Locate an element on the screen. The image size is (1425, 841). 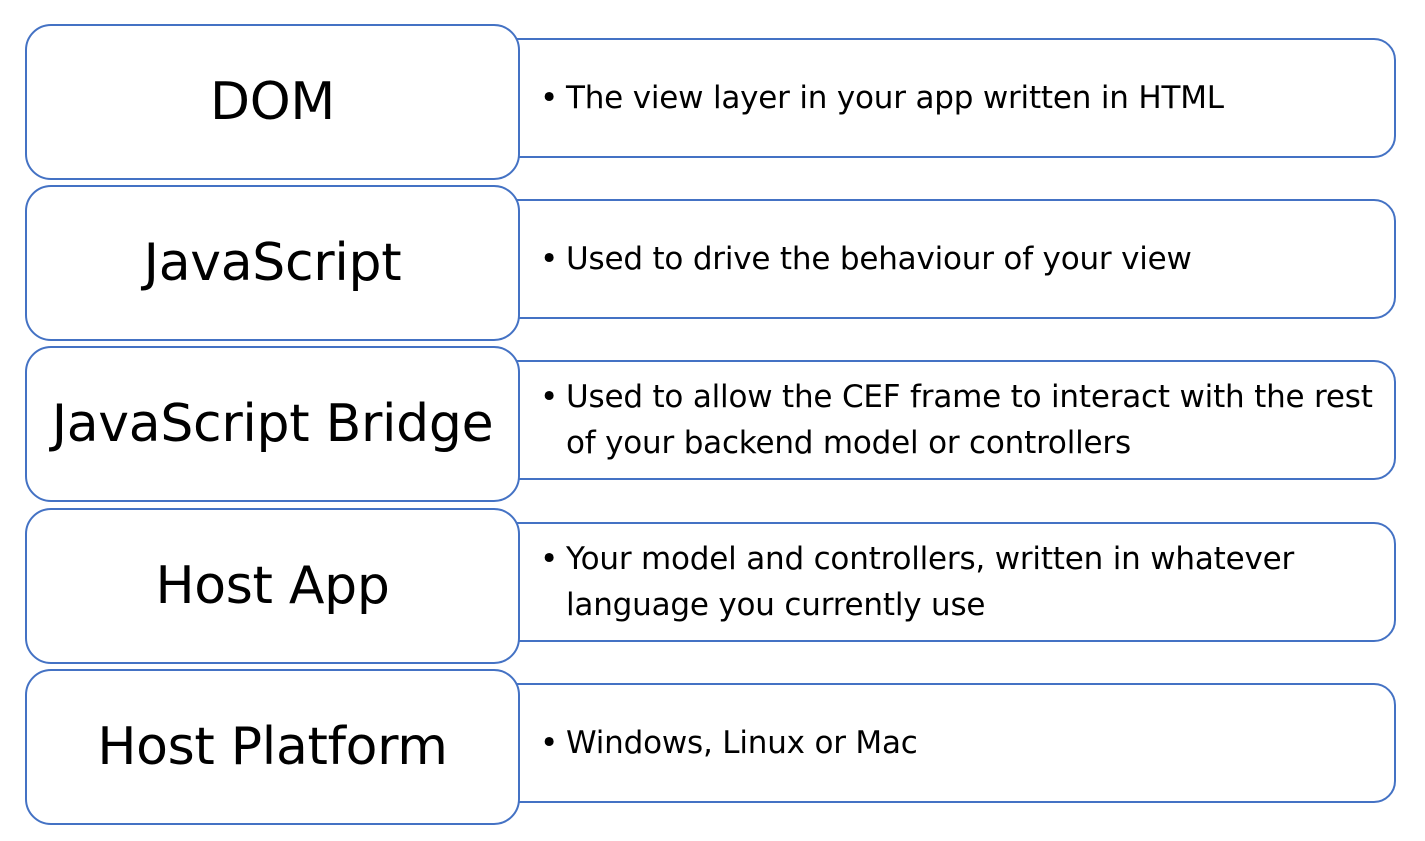
host-platform-description: • Windows, Linux or Mac is located at coordinates (729, 743).